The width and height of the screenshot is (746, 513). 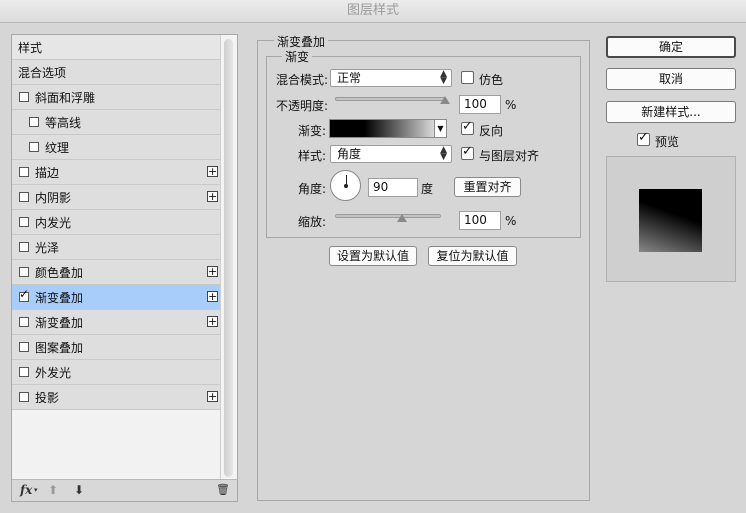 I want to click on style-list-scrollbar, so click(x=228, y=258).